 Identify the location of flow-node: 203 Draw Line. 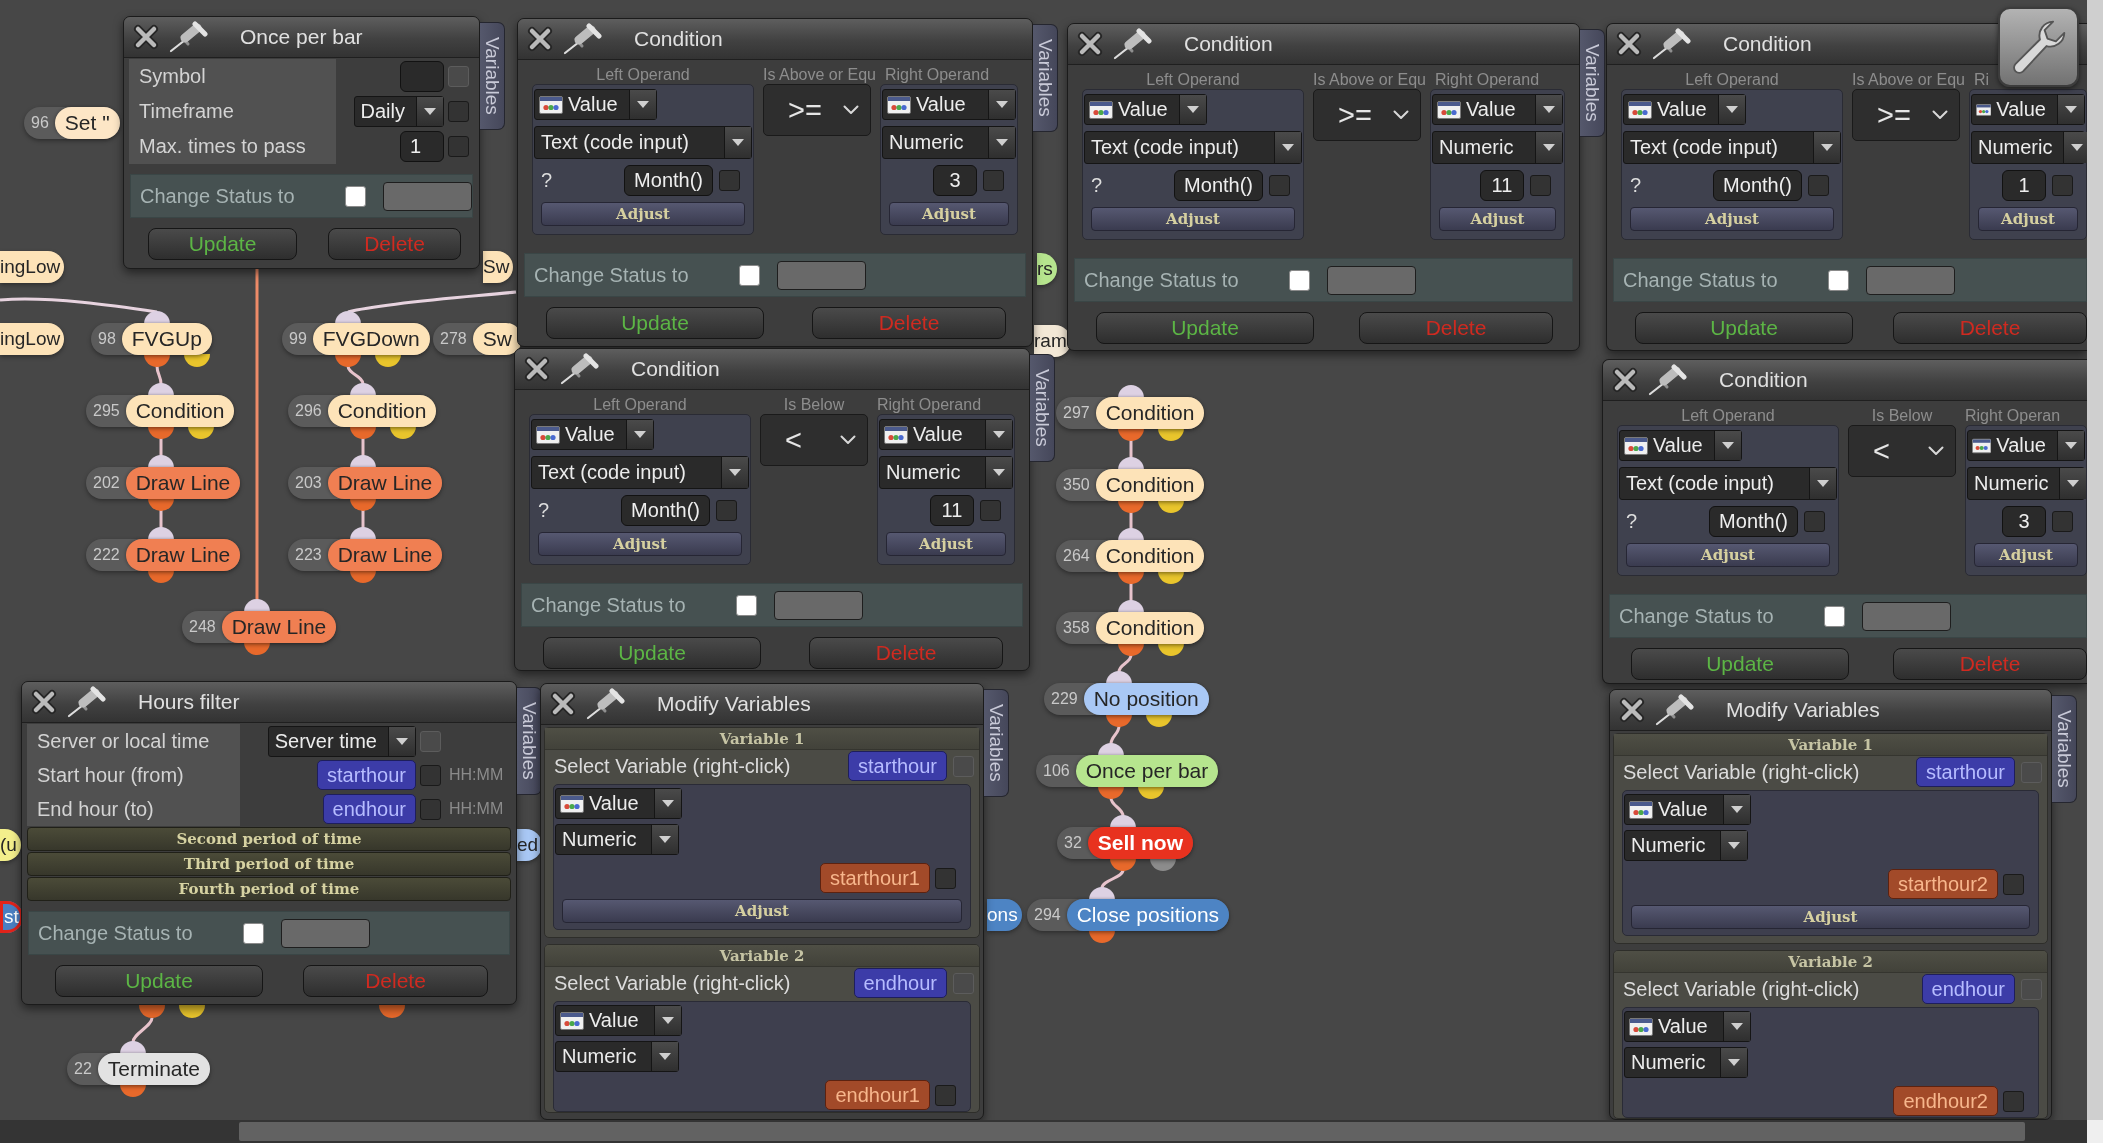
(365, 483).